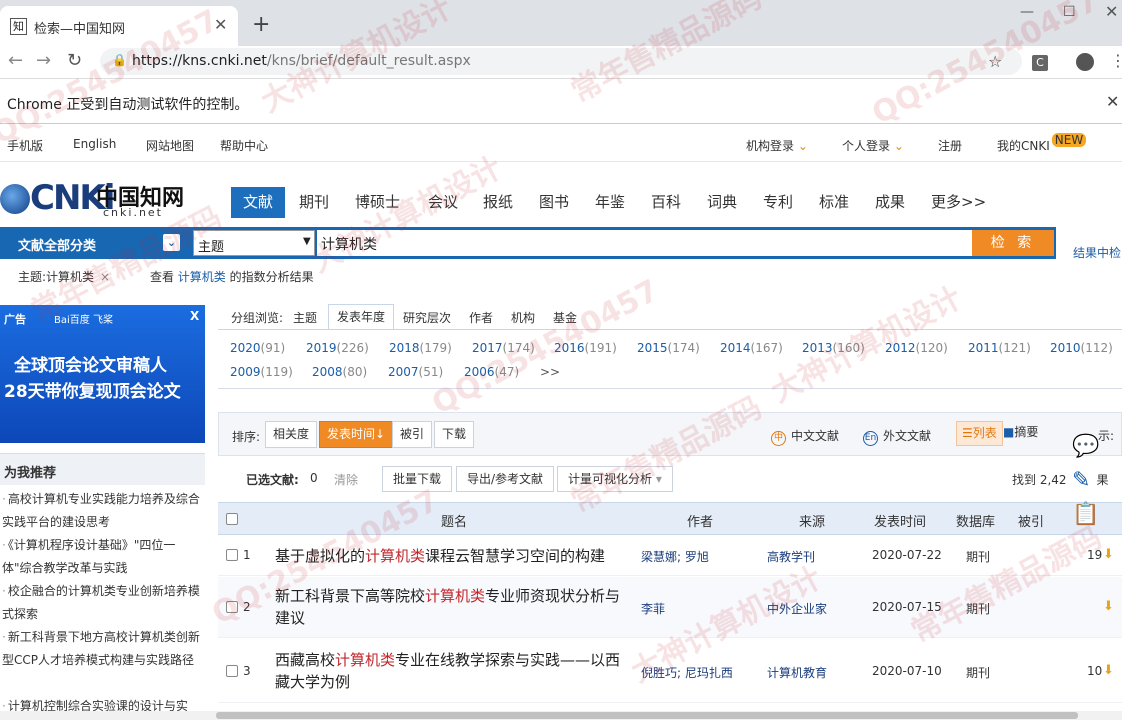 This screenshot has height=720, width=1122. What do you see at coordinates (427, 317) in the screenshot?
I see `group-tab-level: 研究层次` at bounding box center [427, 317].